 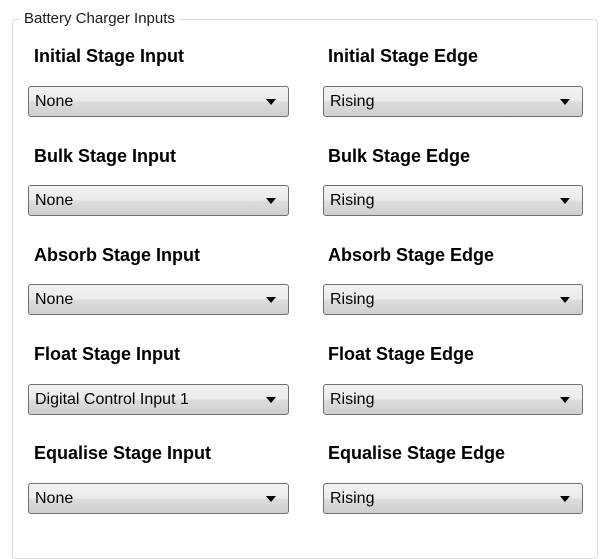 What do you see at coordinates (453, 399) in the screenshot?
I see `float-stage-edge-select: Rising` at bounding box center [453, 399].